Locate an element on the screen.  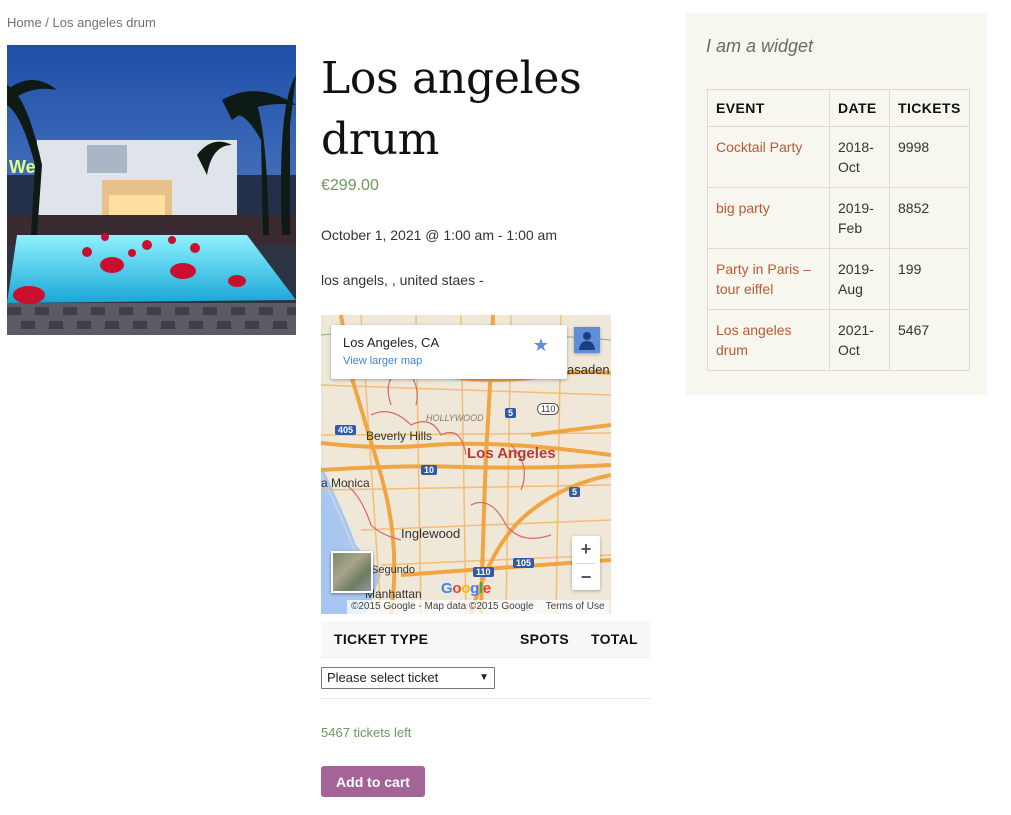
widget-title: I am a widget is located at coordinates (760, 46).